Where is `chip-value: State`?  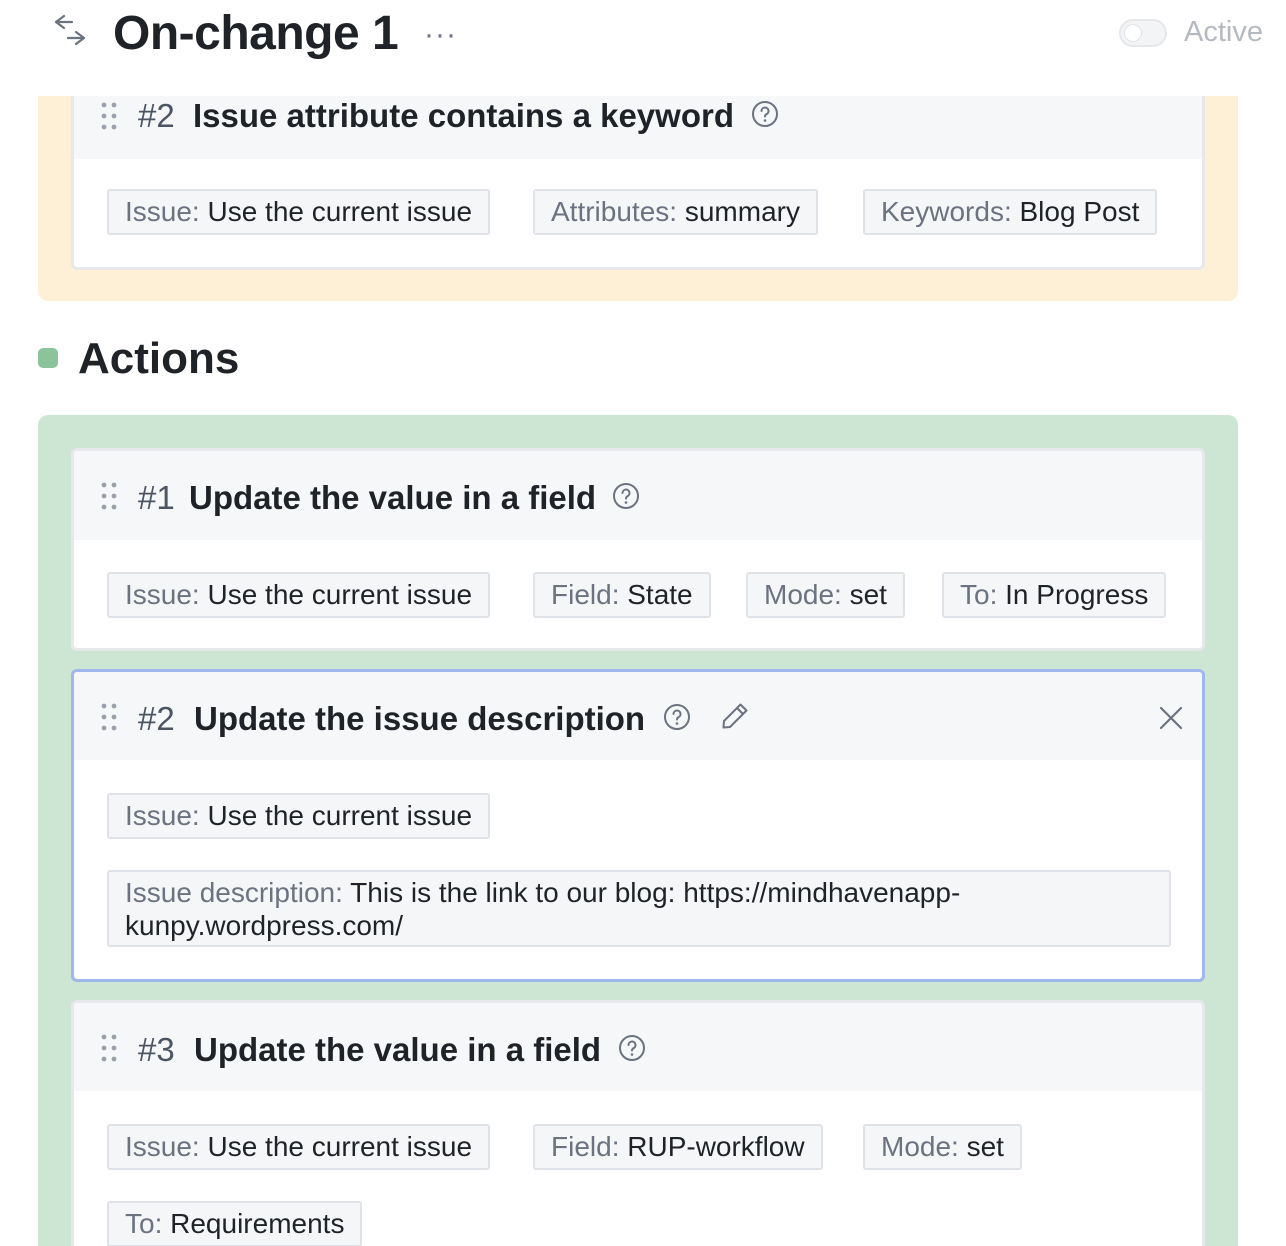
chip-value: State is located at coordinates (660, 594).